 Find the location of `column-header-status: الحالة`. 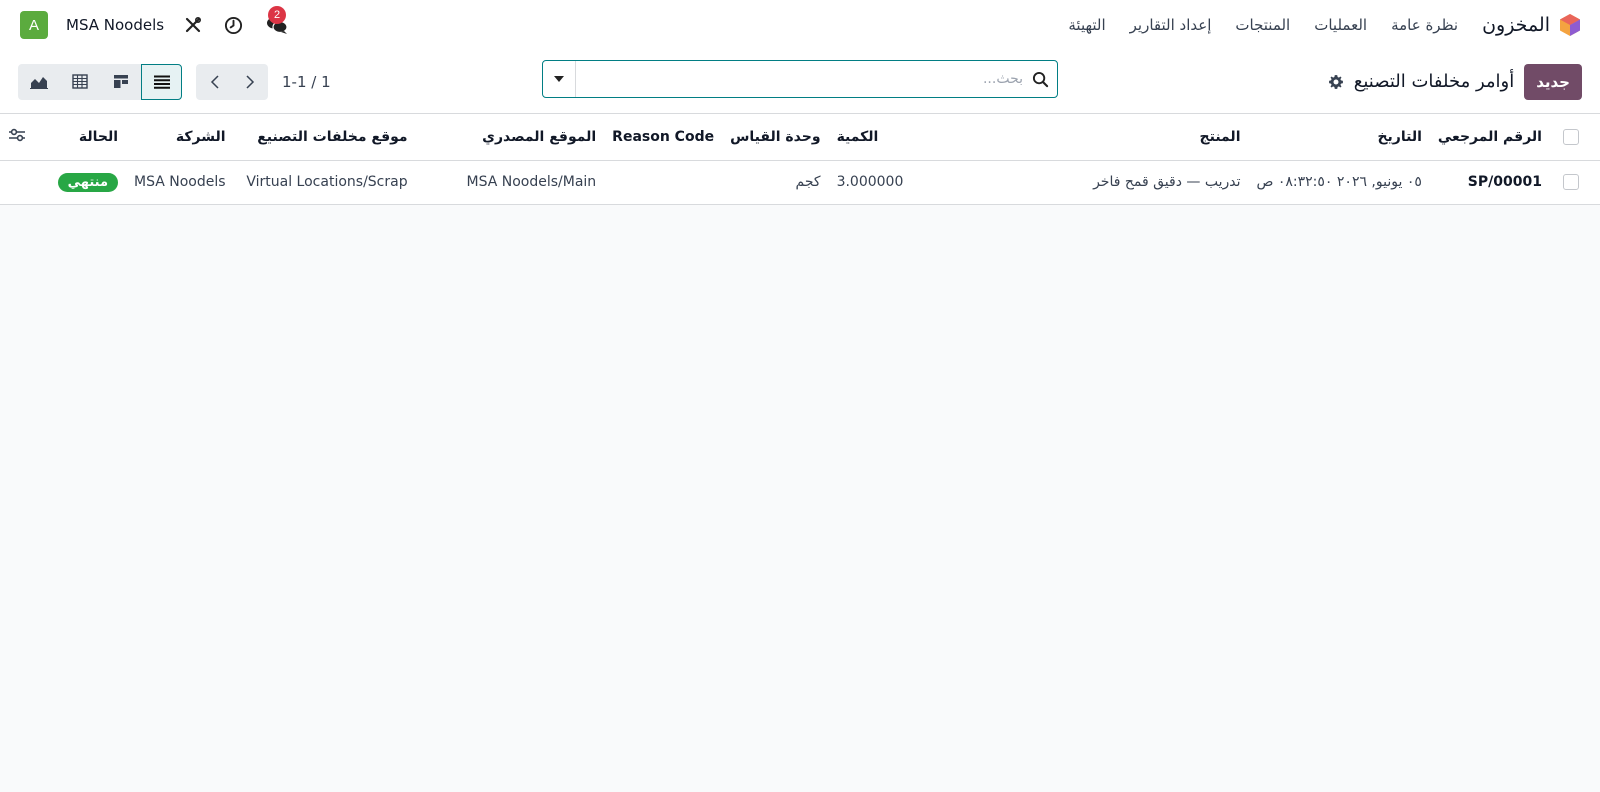

column-header-status: الحالة is located at coordinates (80, 137).